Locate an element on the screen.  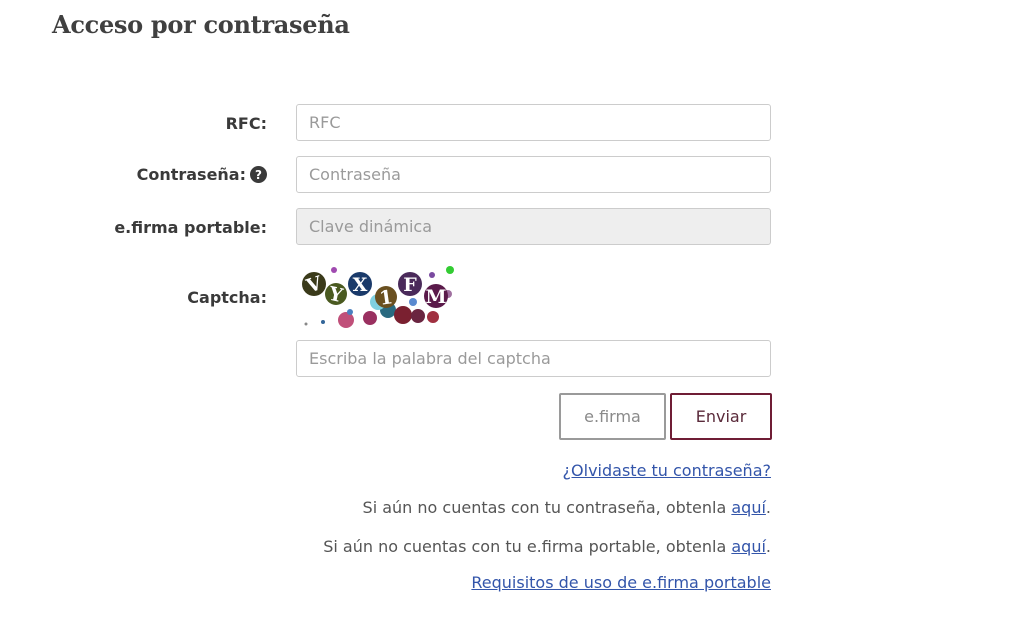
efirma-portable-label-text: e.firma portable: is located at coordinates (190, 227).